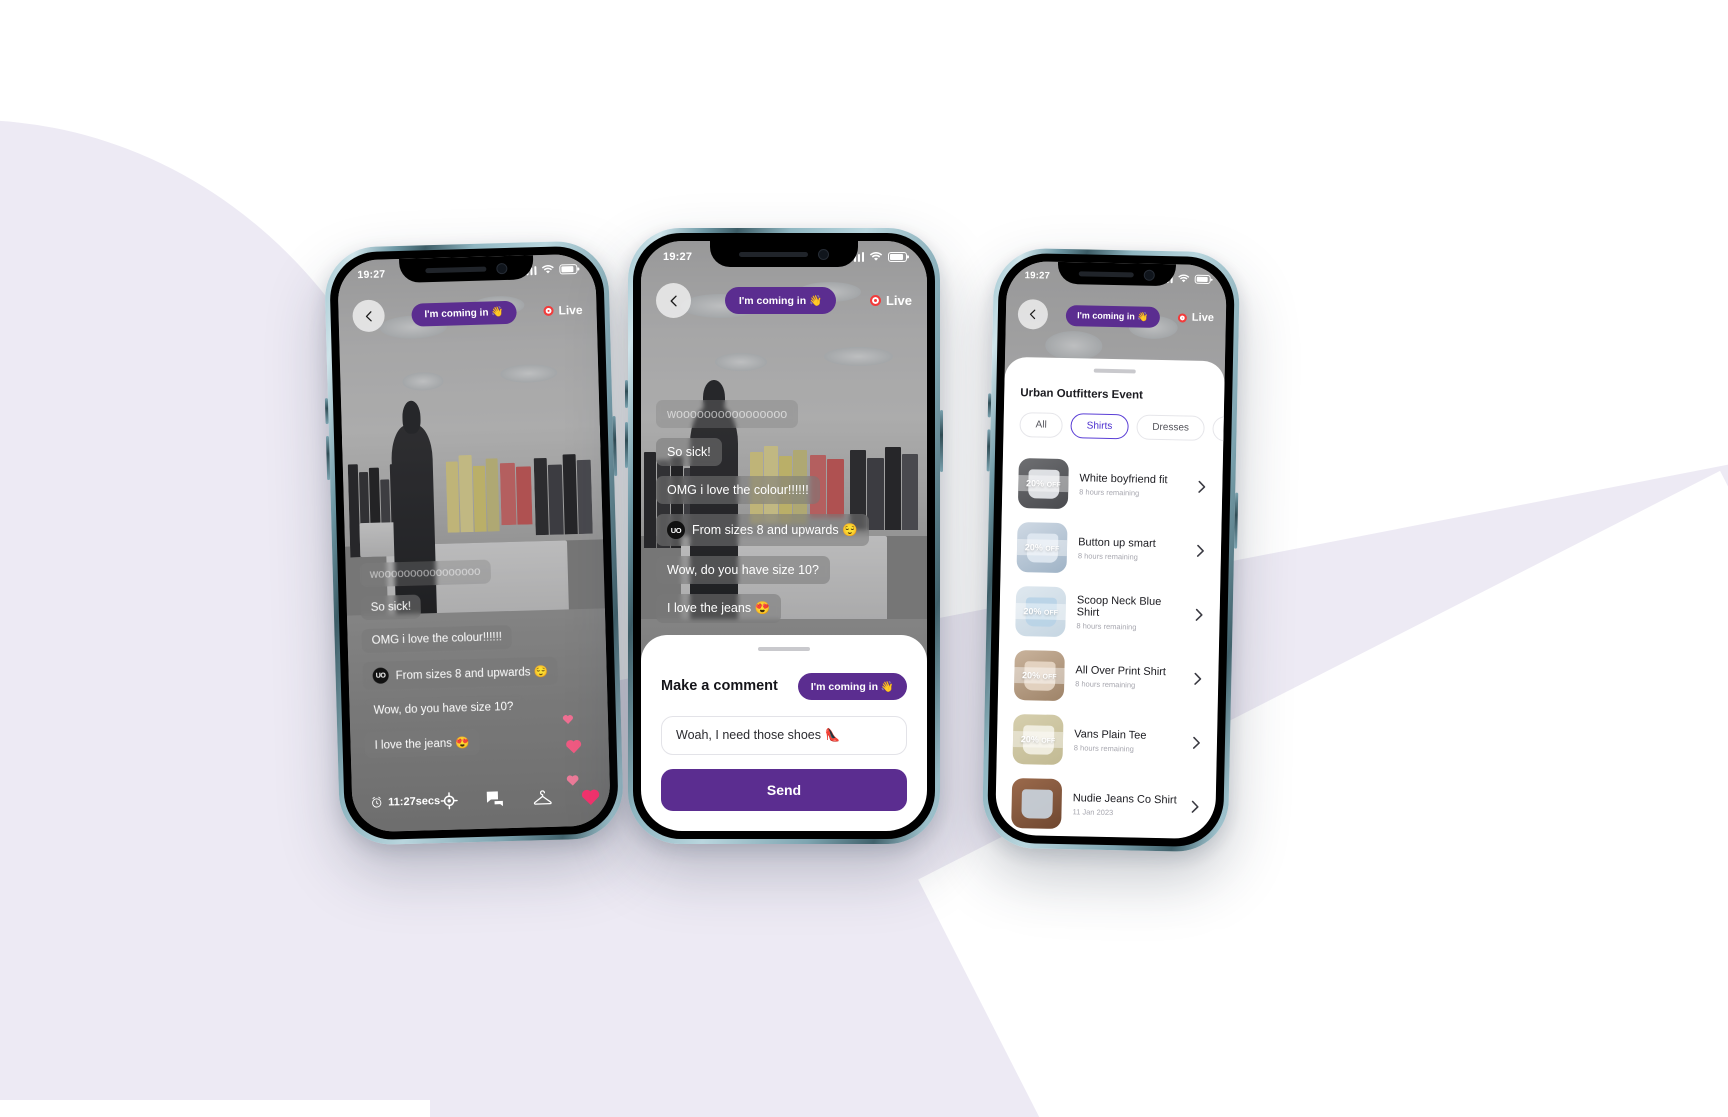  I want to click on heart-icon, so click(591, 797).